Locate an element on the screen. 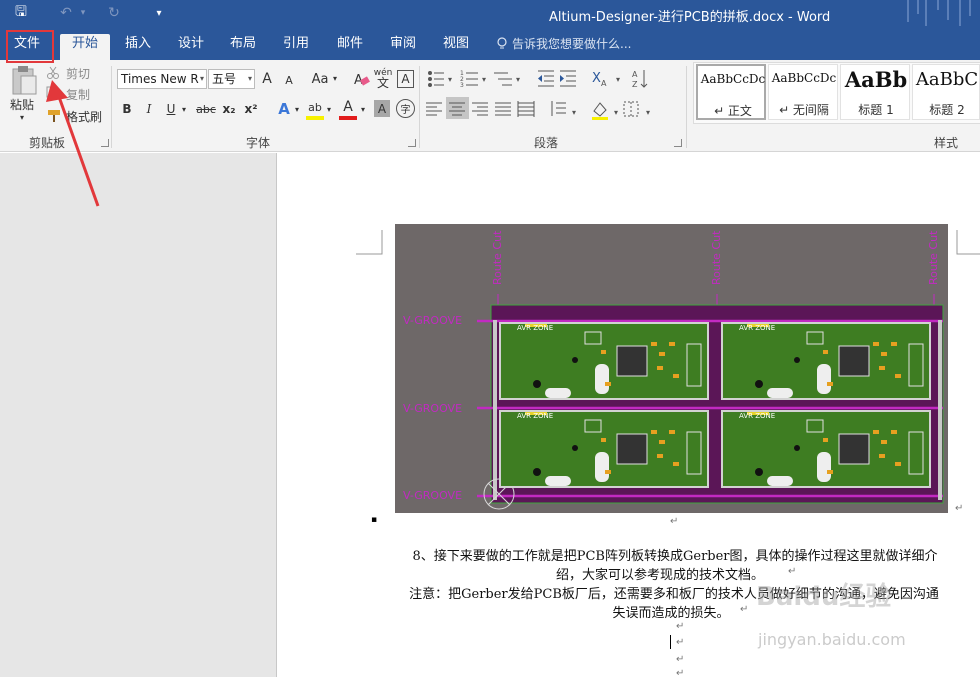 The image size is (980, 677). paste-icon is located at coordinates (24, 80).